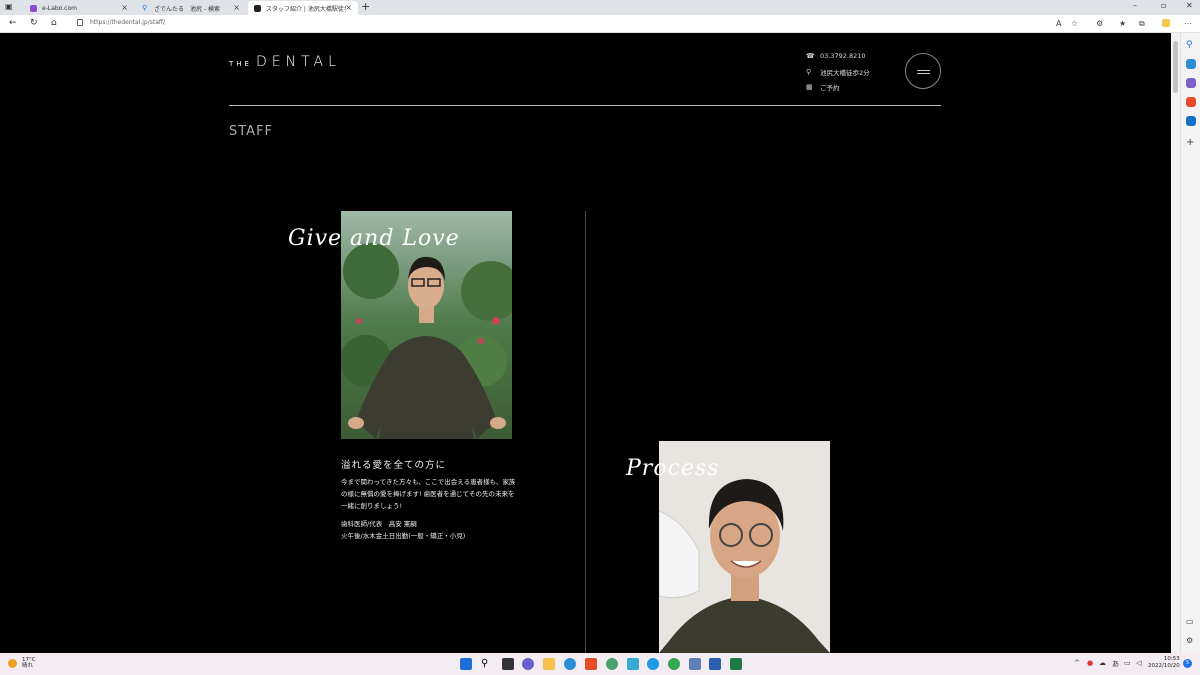 Image resolution: width=1200 pixels, height=675 pixels. I want to click on notification-badge: 5, so click(1187, 663).